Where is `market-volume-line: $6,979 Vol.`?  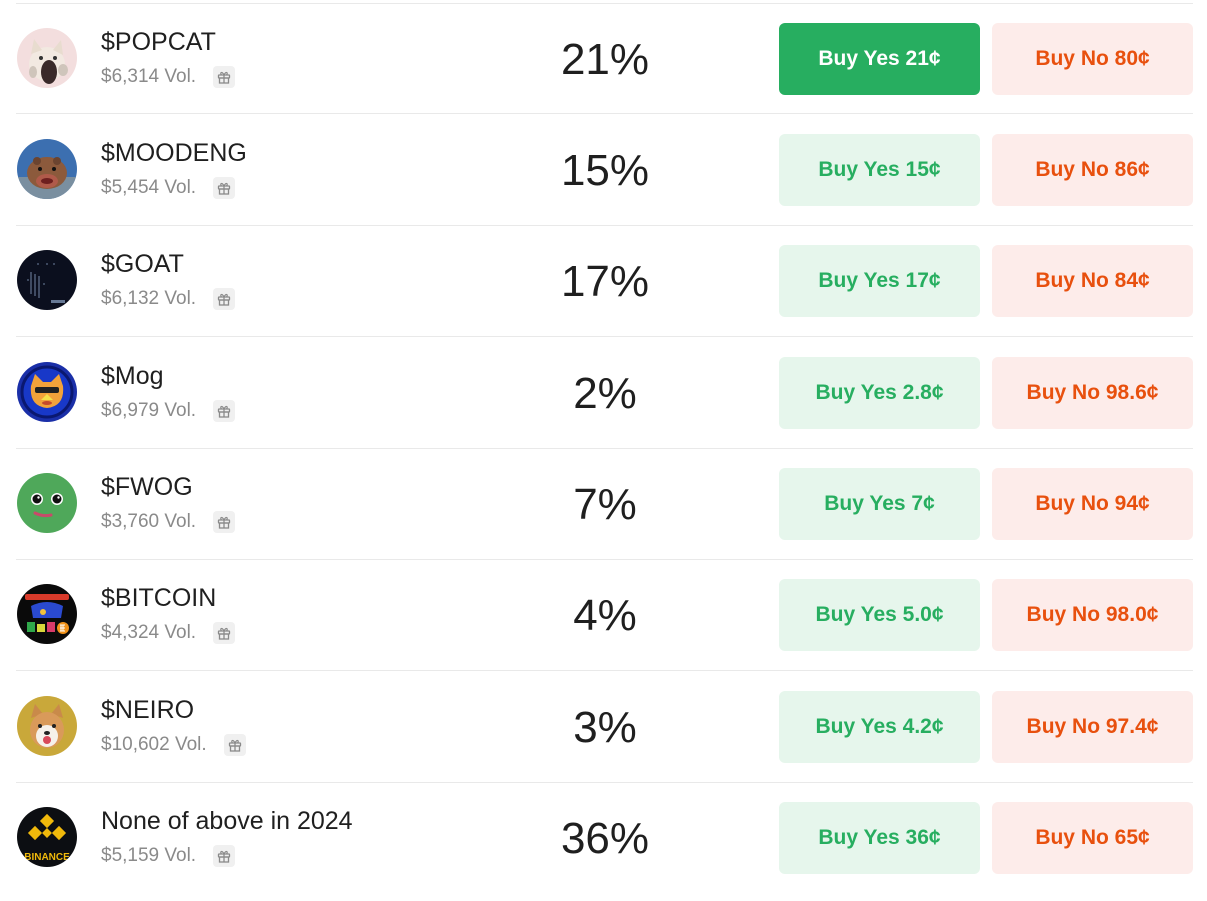 market-volume-line: $6,979 Vol. is located at coordinates (168, 411).